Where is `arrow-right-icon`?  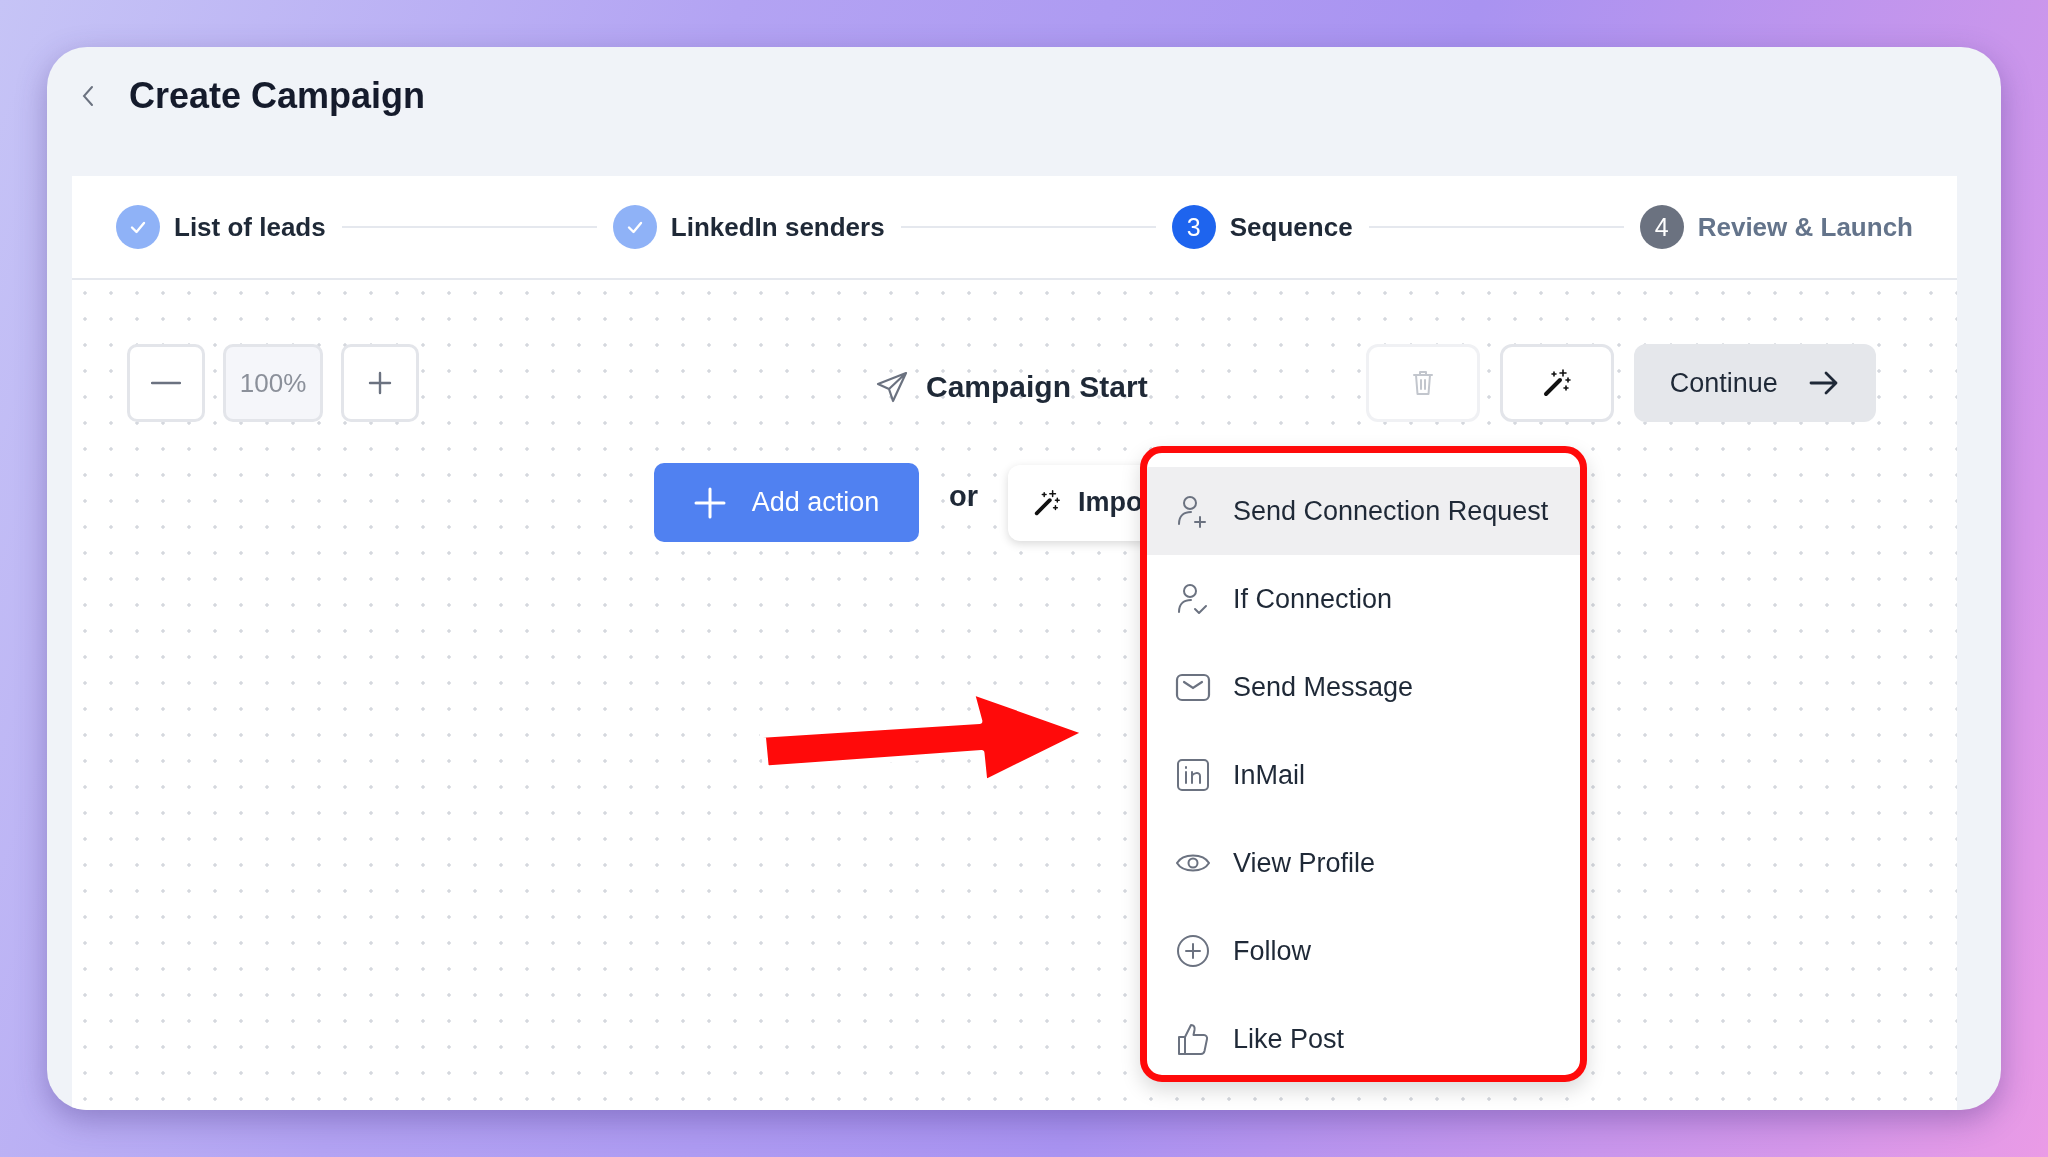 arrow-right-icon is located at coordinates (1823, 383).